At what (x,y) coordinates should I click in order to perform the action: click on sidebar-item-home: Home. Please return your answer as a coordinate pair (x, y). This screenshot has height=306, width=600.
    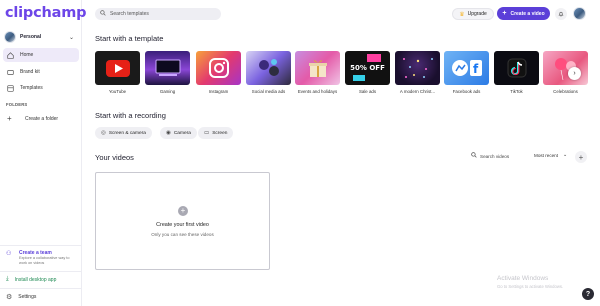
    Looking at the image, I should click on (41, 55).